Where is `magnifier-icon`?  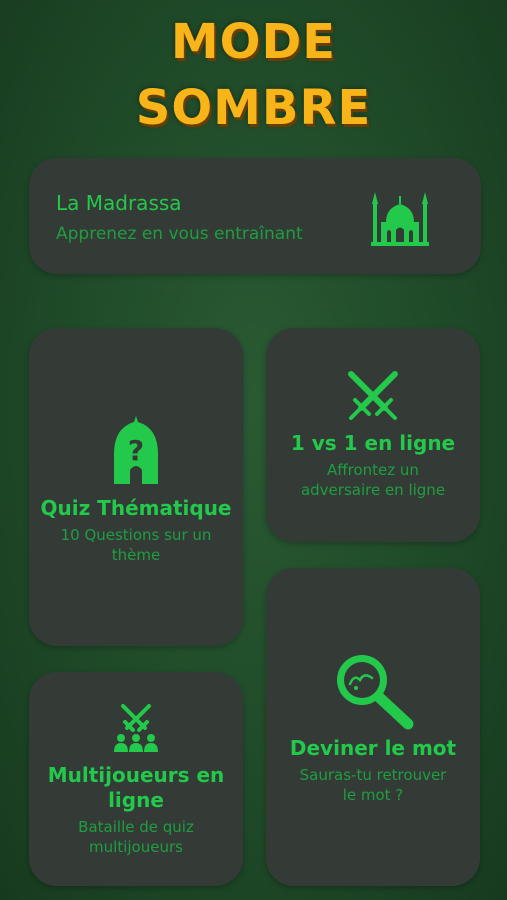 magnifier-icon is located at coordinates (373, 689).